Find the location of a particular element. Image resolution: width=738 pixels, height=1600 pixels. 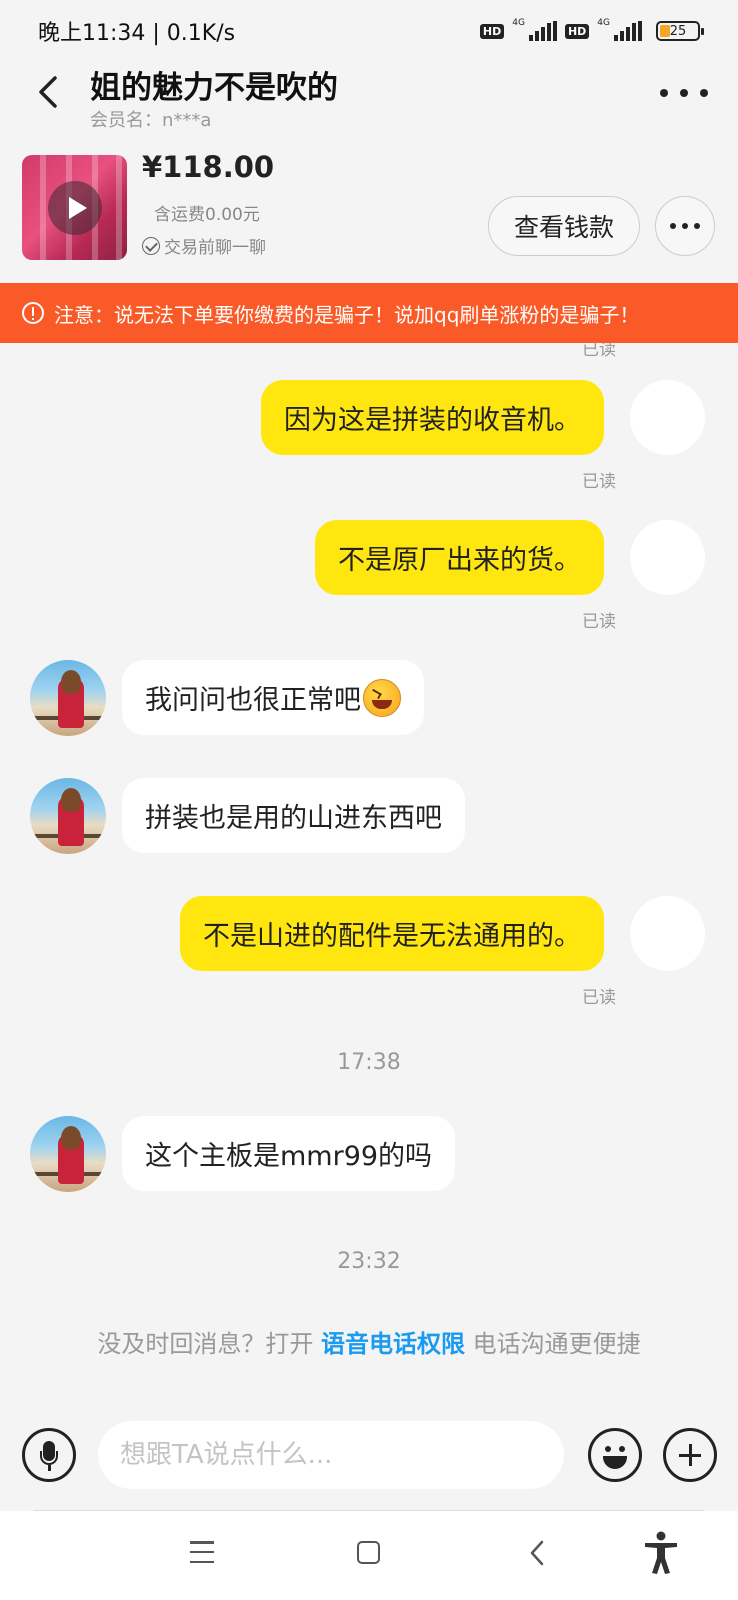

voice-call-hint: 没及时回消息？打开 语音电话权限 电话沟通更便捷 is located at coordinates (369, 1341).